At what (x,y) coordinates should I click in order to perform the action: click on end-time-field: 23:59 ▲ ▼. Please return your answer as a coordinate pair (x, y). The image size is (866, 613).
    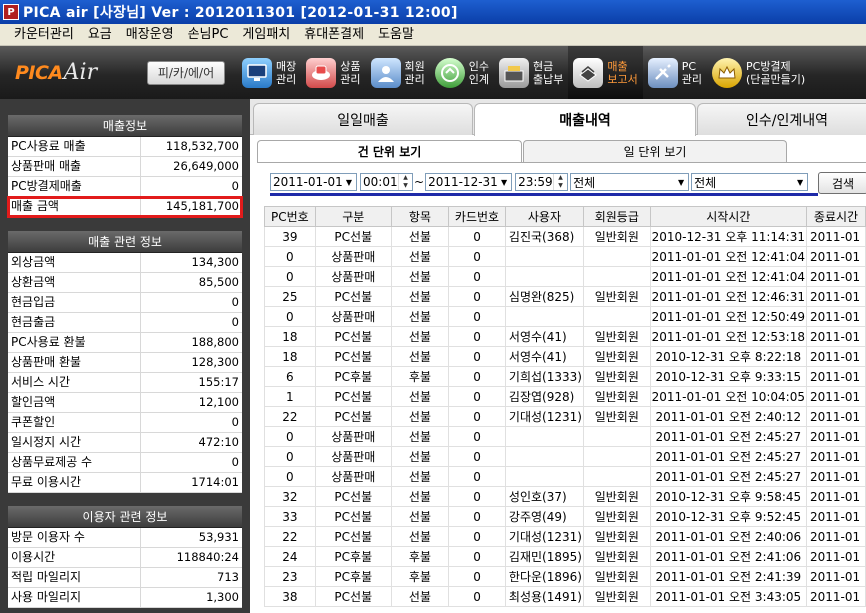
    Looking at the image, I should click on (542, 182).